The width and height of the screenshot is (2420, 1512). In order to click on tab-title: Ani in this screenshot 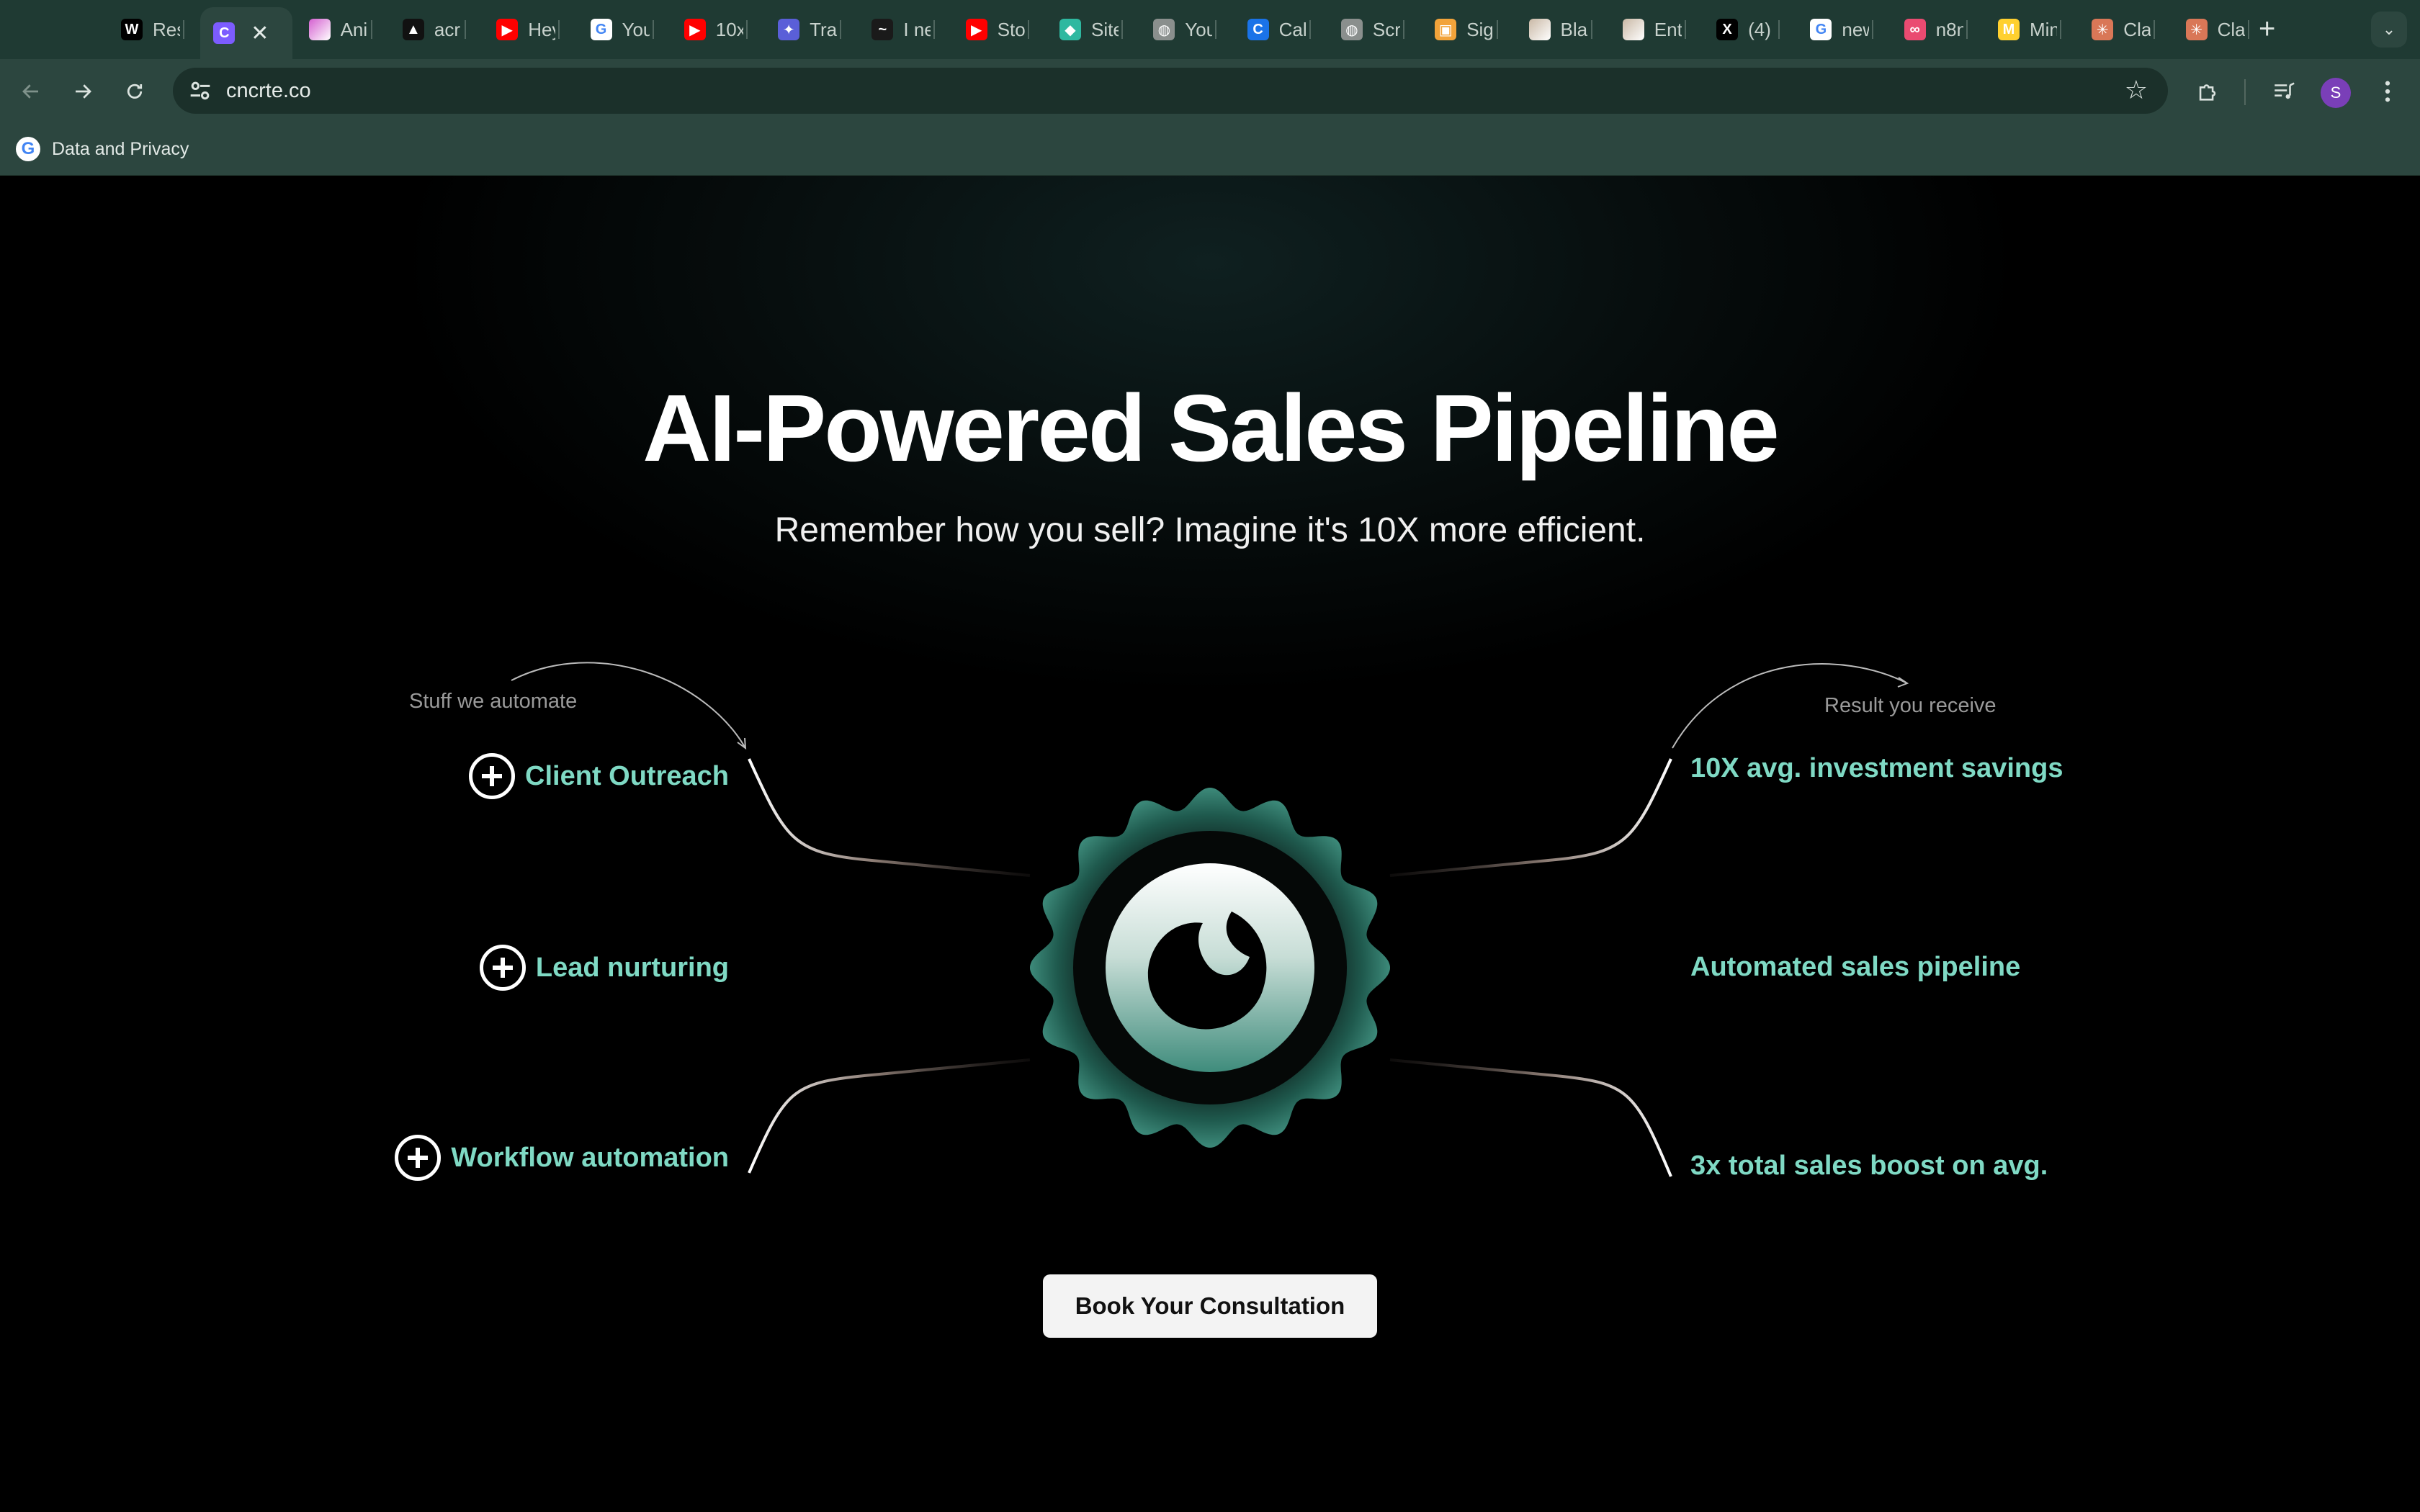, I will do `click(354, 29)`.